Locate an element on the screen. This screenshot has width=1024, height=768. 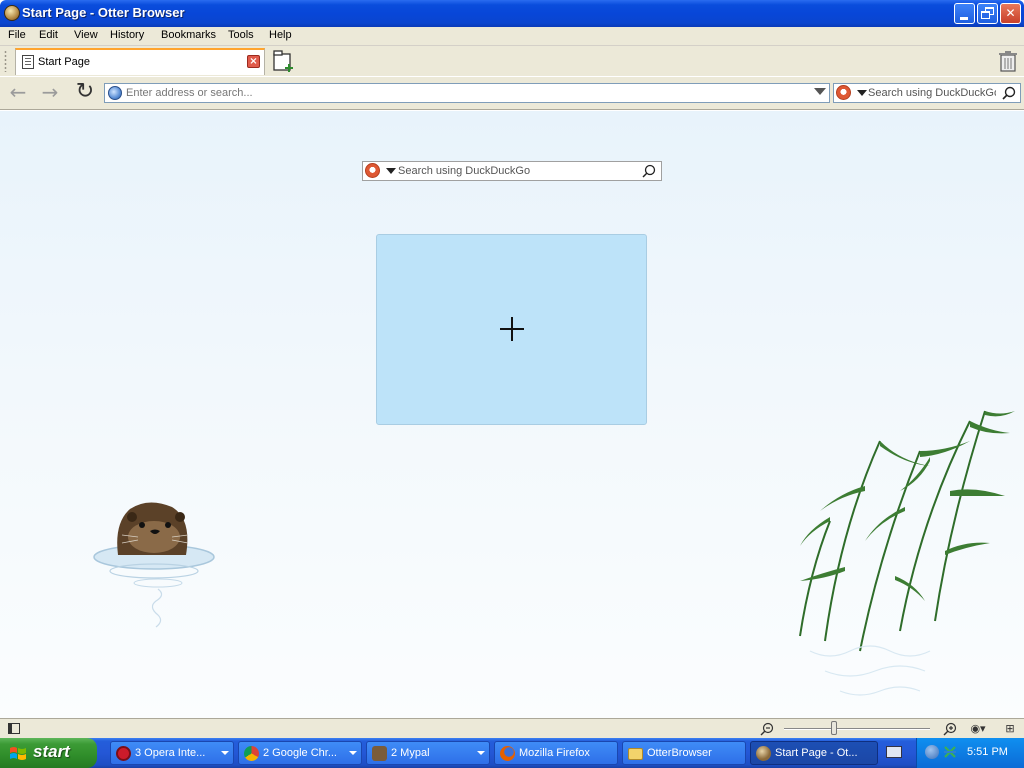
clock: 5:51 PM is located at coordinates (987, 752).